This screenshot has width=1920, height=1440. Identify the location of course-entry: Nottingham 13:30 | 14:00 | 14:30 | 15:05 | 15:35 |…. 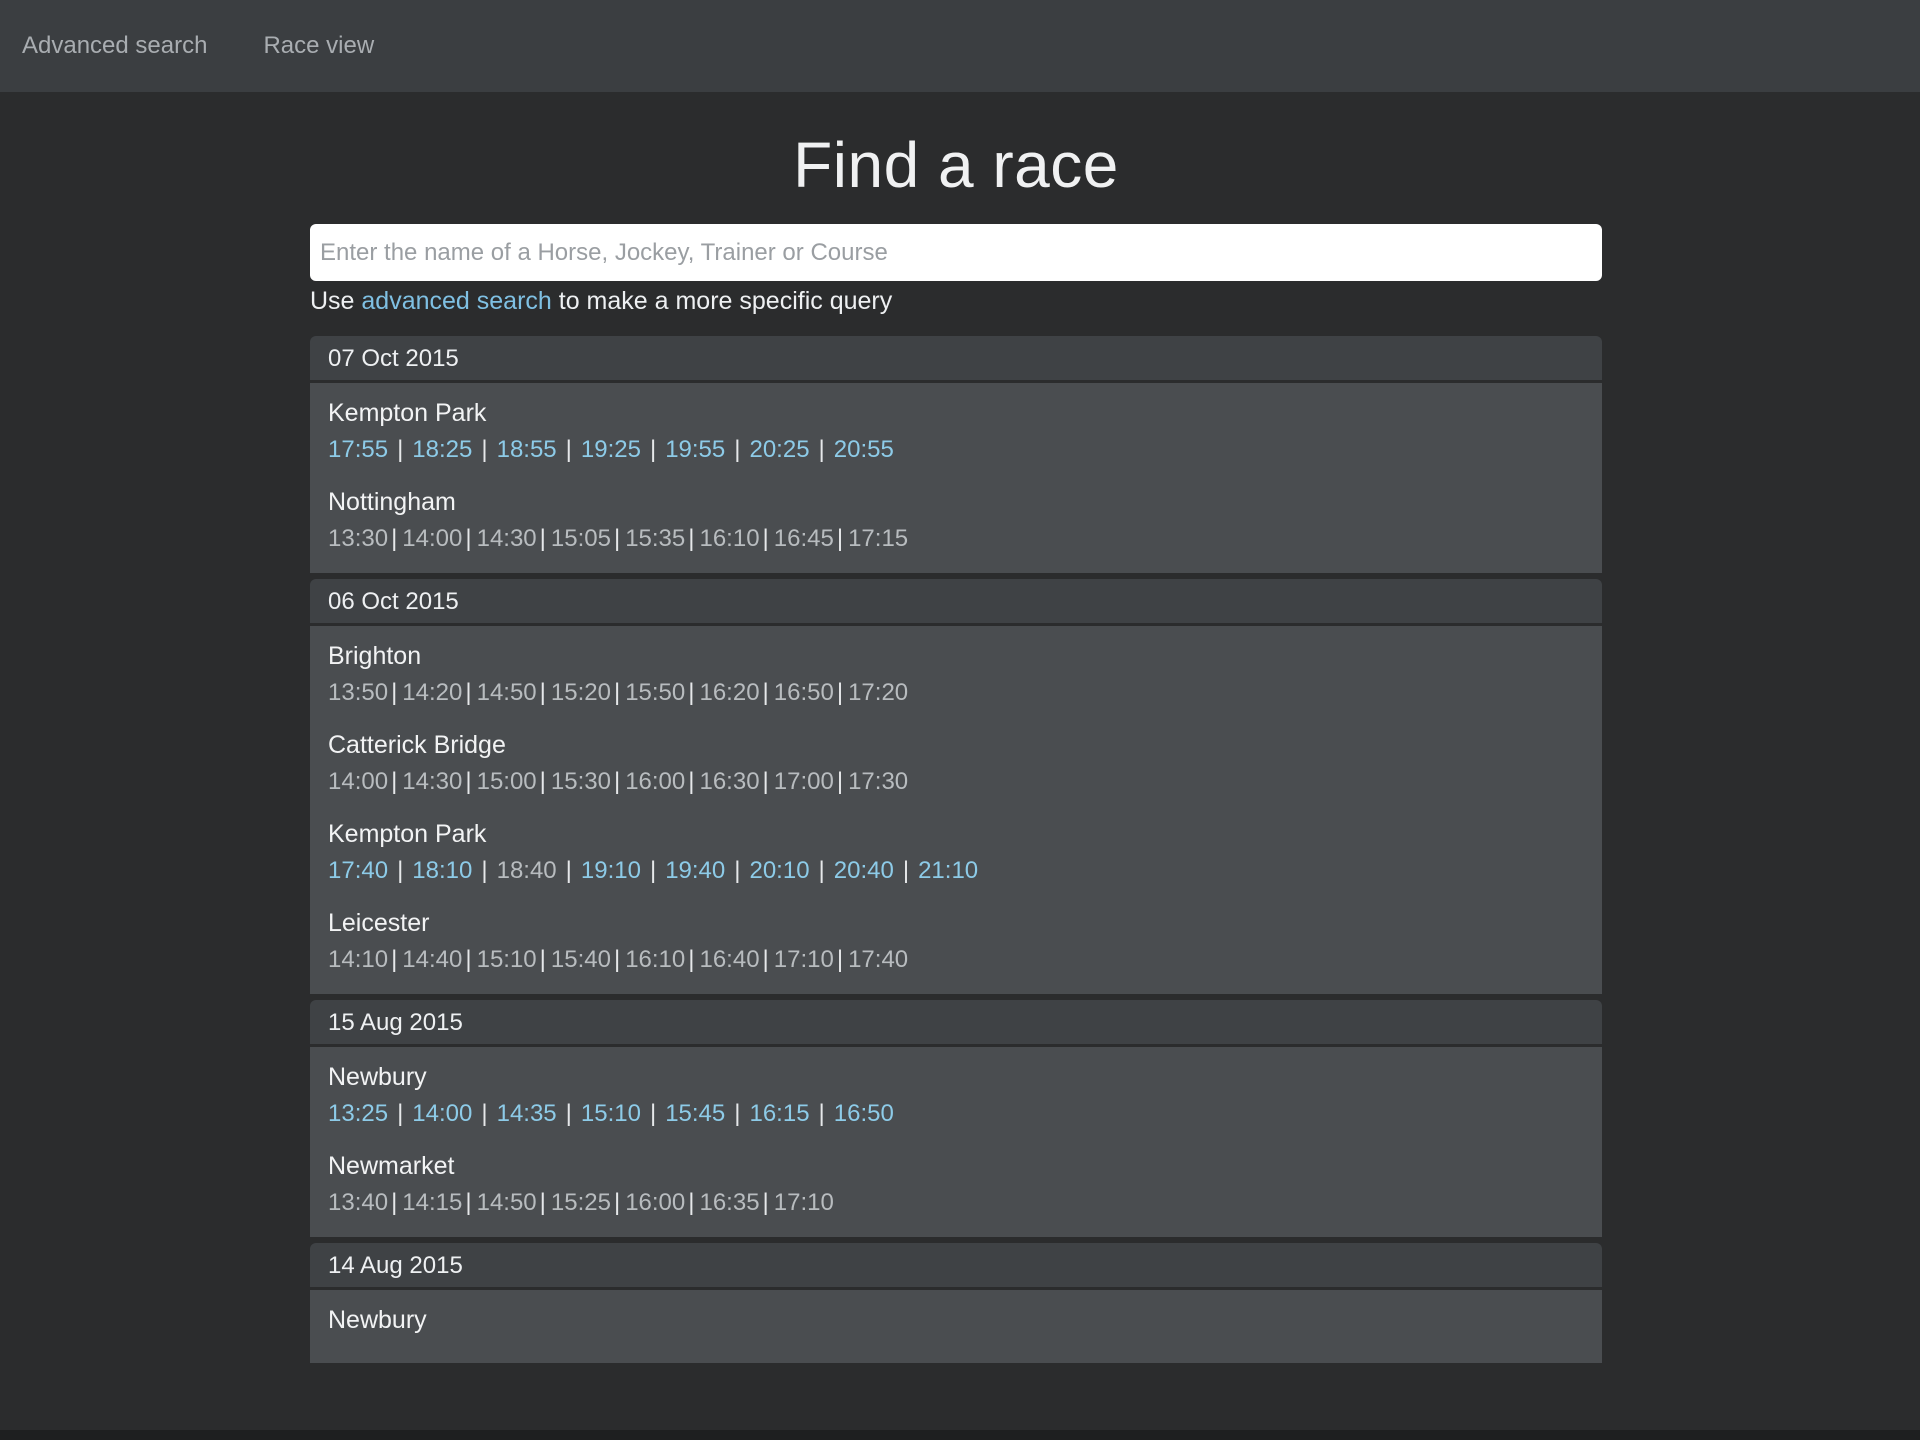
(956, 520).